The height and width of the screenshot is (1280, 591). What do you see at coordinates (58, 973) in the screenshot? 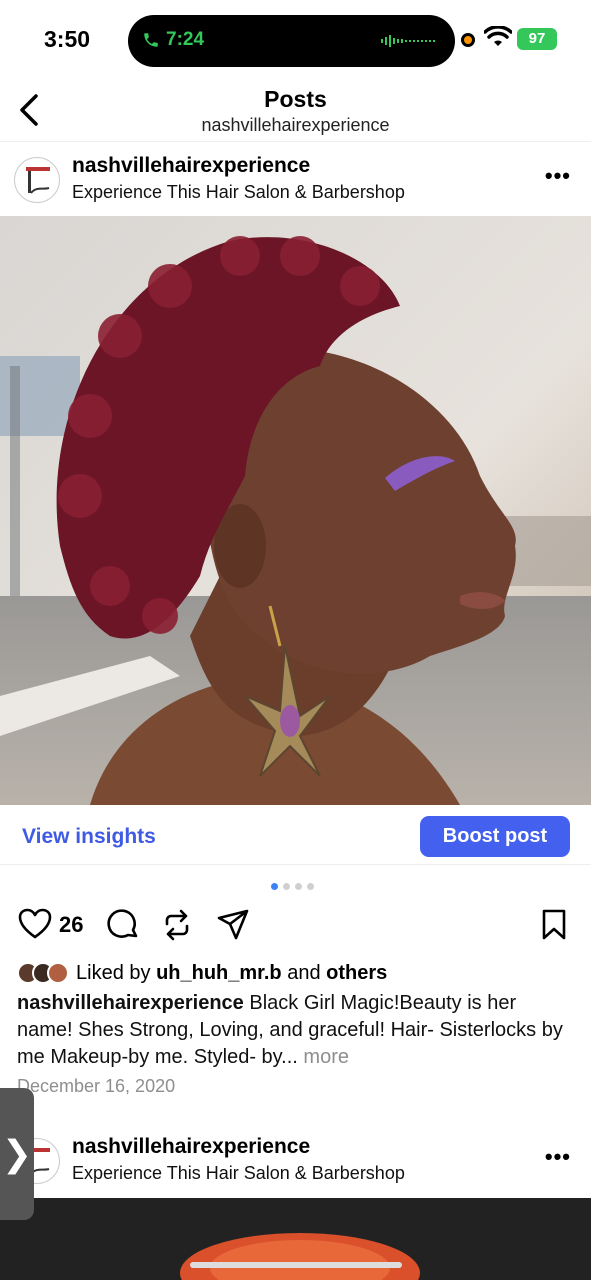
I see `liker-avatar` at bounding box center [58, 973].